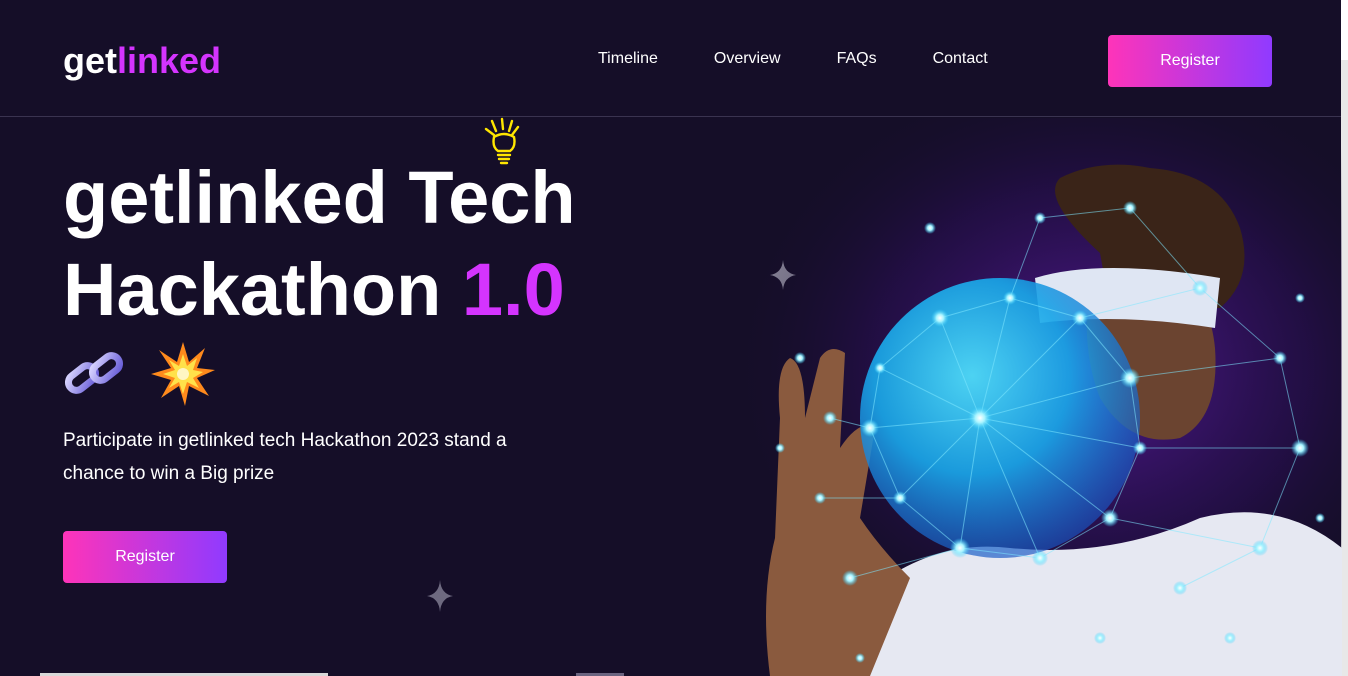 This screenshot has width=1348, height=676. What do you see at coordinates (1344, 30) in the screenshot?
I see `scrollbar-thumb` at bounding box center [1344, 30].